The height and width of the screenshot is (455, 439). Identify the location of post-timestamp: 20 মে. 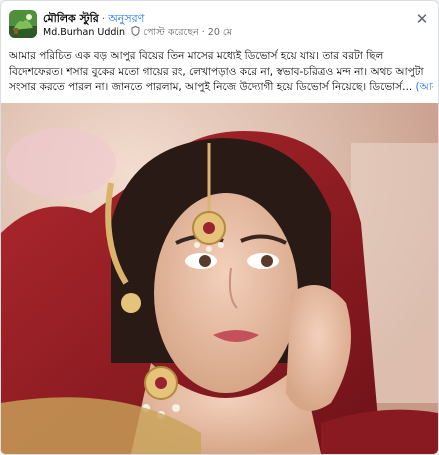
(220, 32).